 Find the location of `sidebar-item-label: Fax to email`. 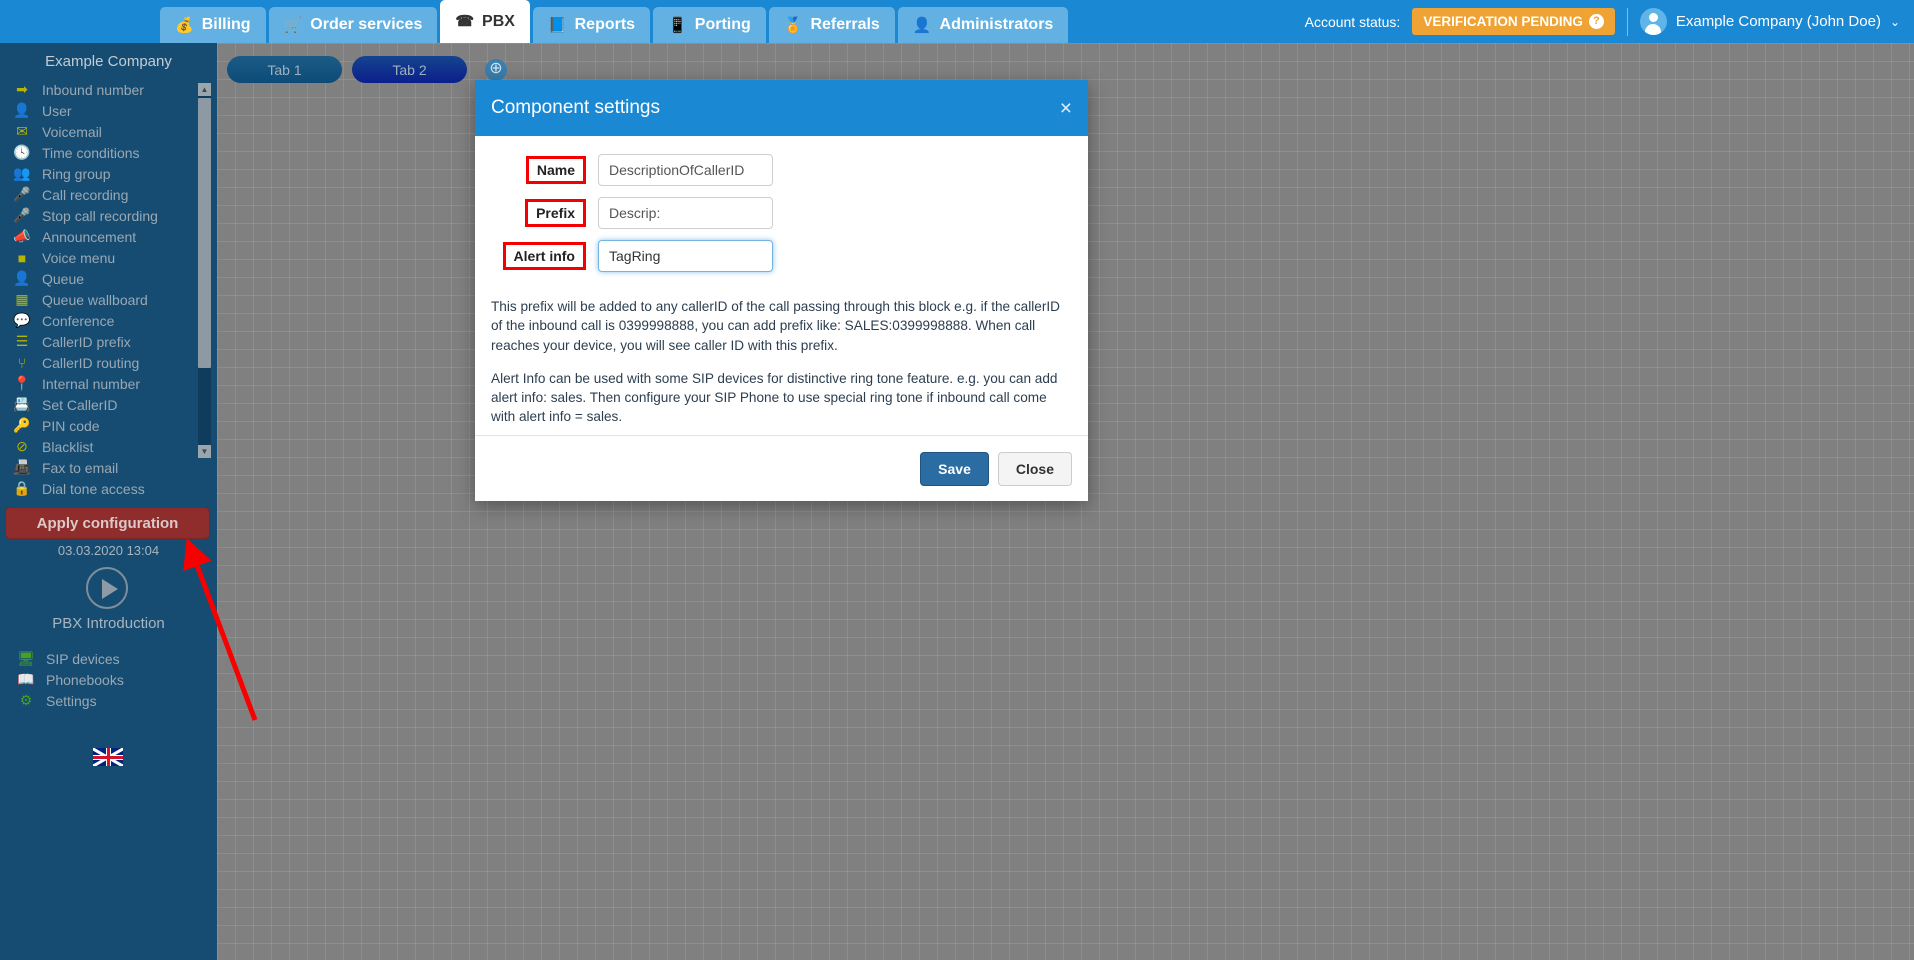

sidebar-item-label: Fax to email is located at coordinates (80, 467).